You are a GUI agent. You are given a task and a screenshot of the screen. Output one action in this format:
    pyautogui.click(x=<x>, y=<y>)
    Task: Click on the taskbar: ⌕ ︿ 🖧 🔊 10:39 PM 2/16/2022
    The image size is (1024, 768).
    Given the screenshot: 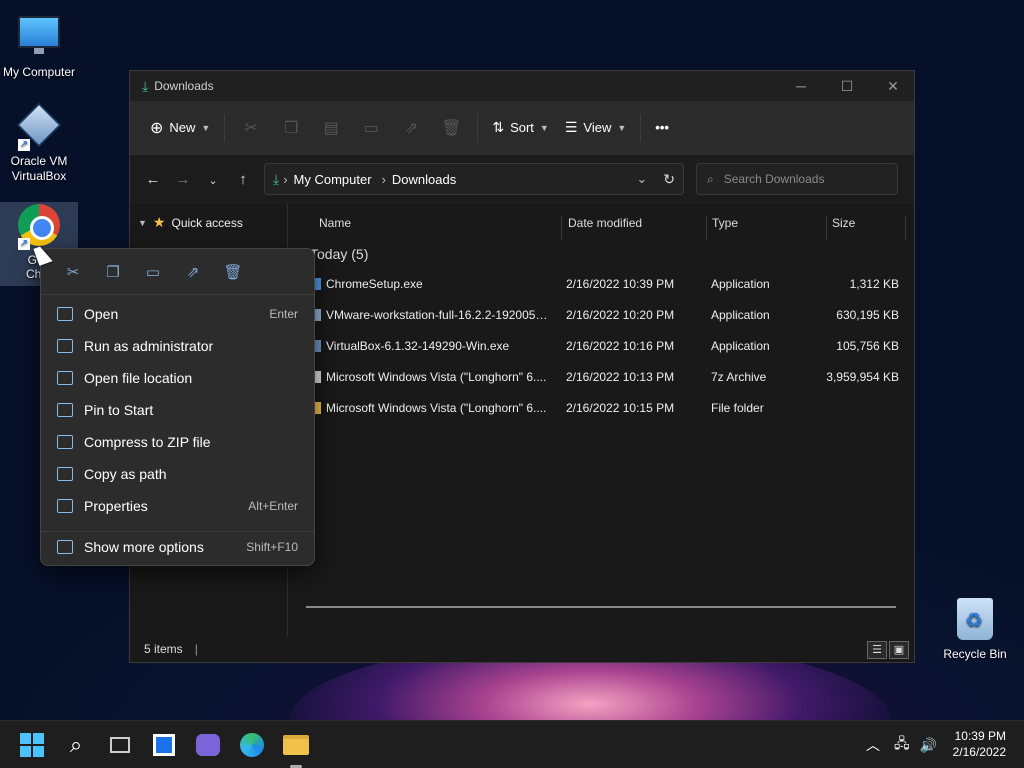 What is the action you would take?
    pyautogui.click(x=512, y=744)
    